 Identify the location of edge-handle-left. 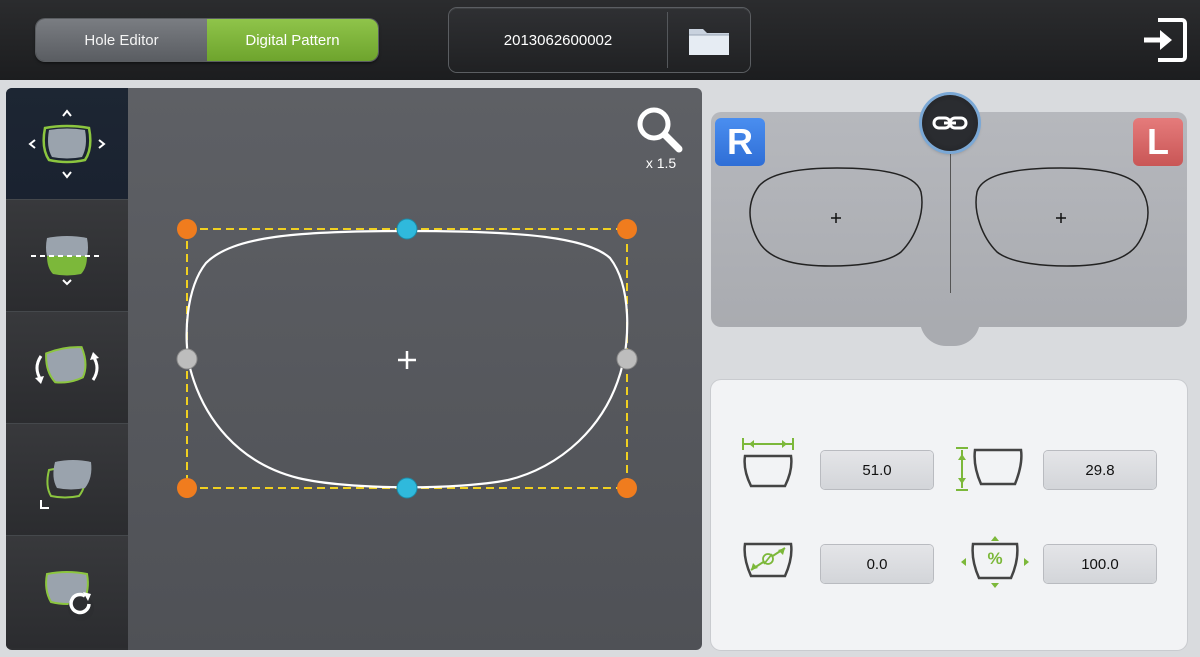
(187, 359).